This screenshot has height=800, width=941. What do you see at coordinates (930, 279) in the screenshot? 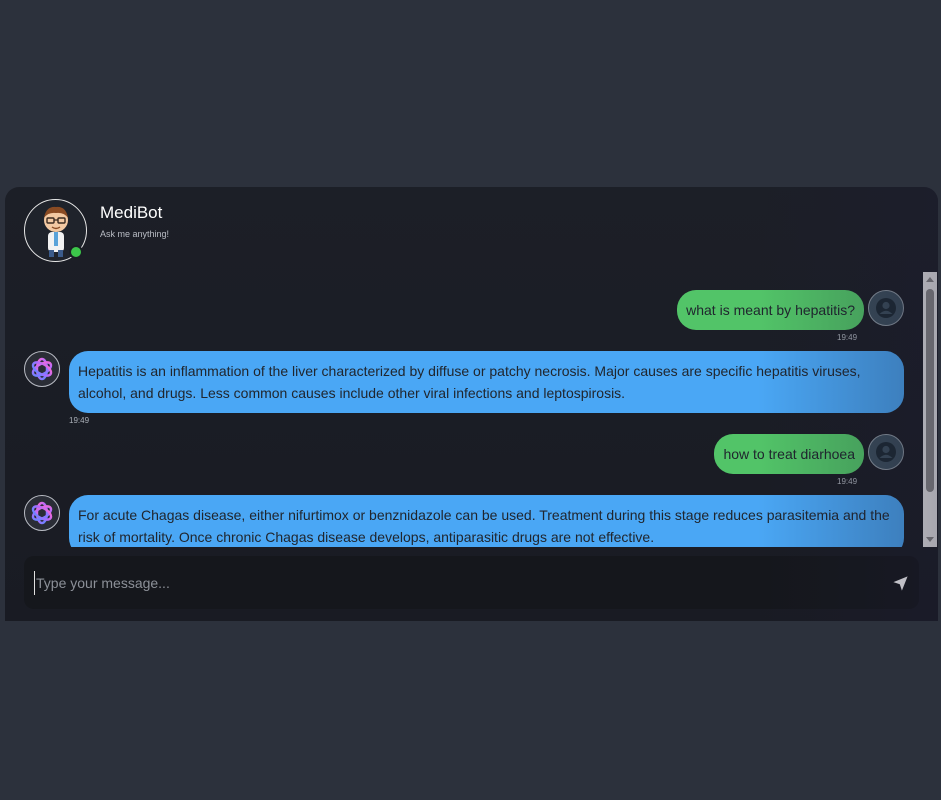
I see `scroll-up-arrow-icon` at bounding box center [930, 279].